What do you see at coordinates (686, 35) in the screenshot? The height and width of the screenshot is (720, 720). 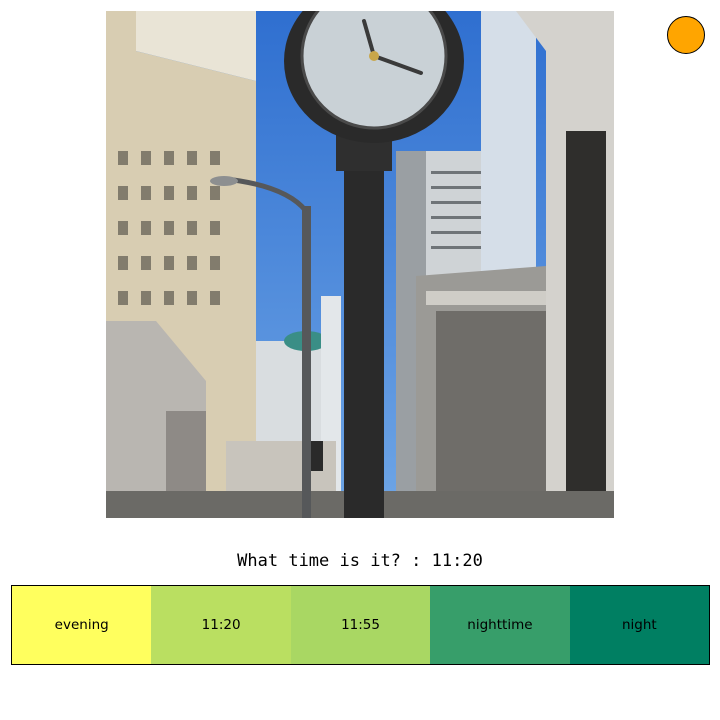 I see `status-indicator` at bounding box center [686, 35].